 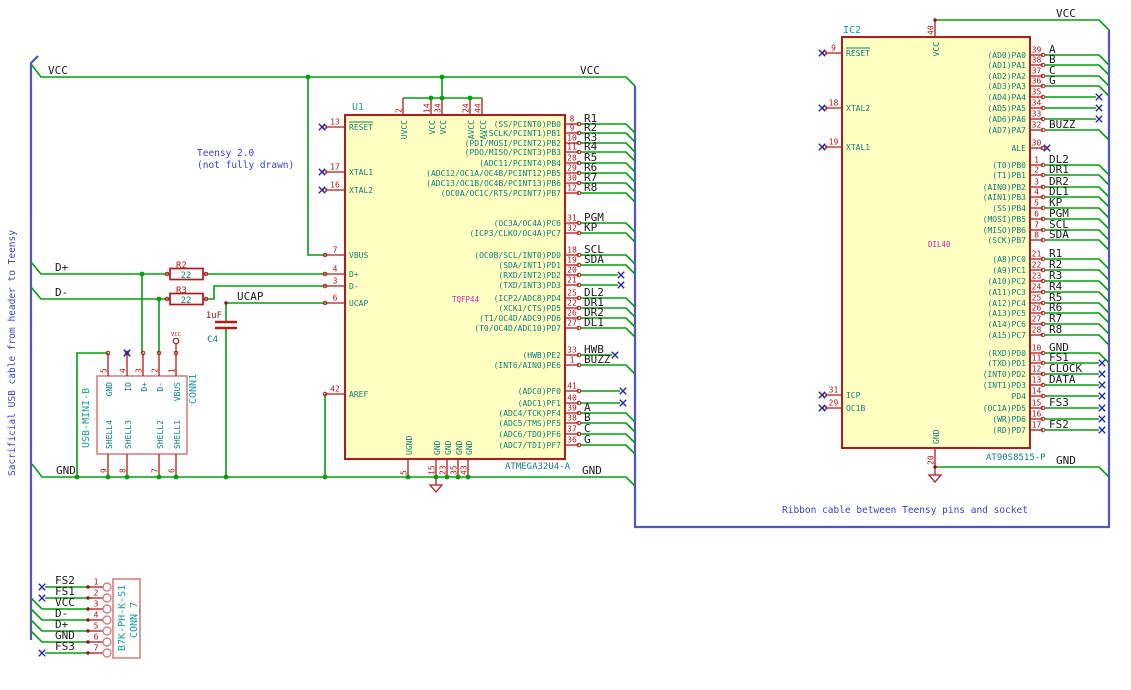 What do you see at coordinates (448, 447) in the screenshot?
I see `pin-name: GND` at bounding box center [448, 447].